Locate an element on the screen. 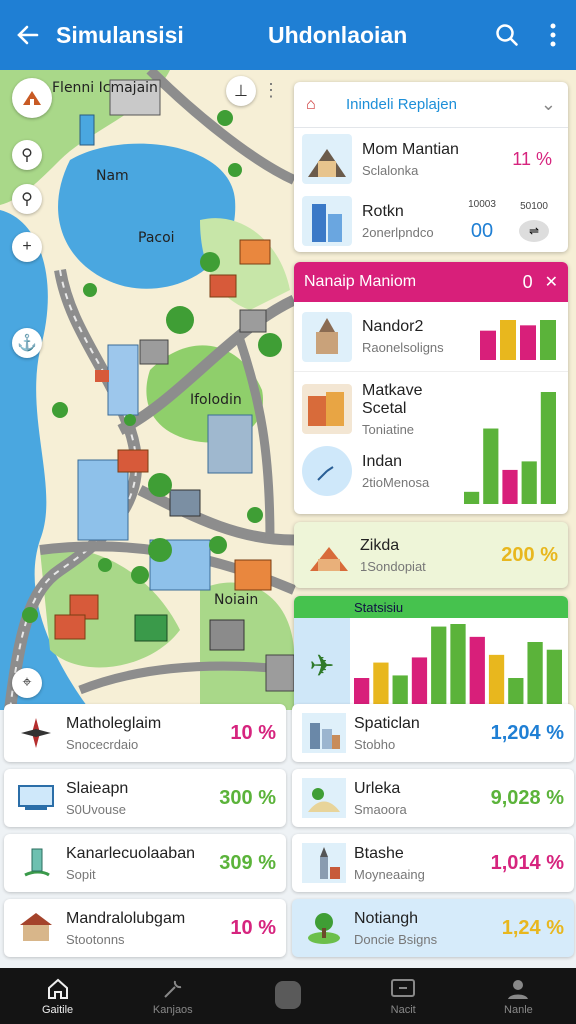  map-label-lake-north: Nam is located at coordinates (112, 176).